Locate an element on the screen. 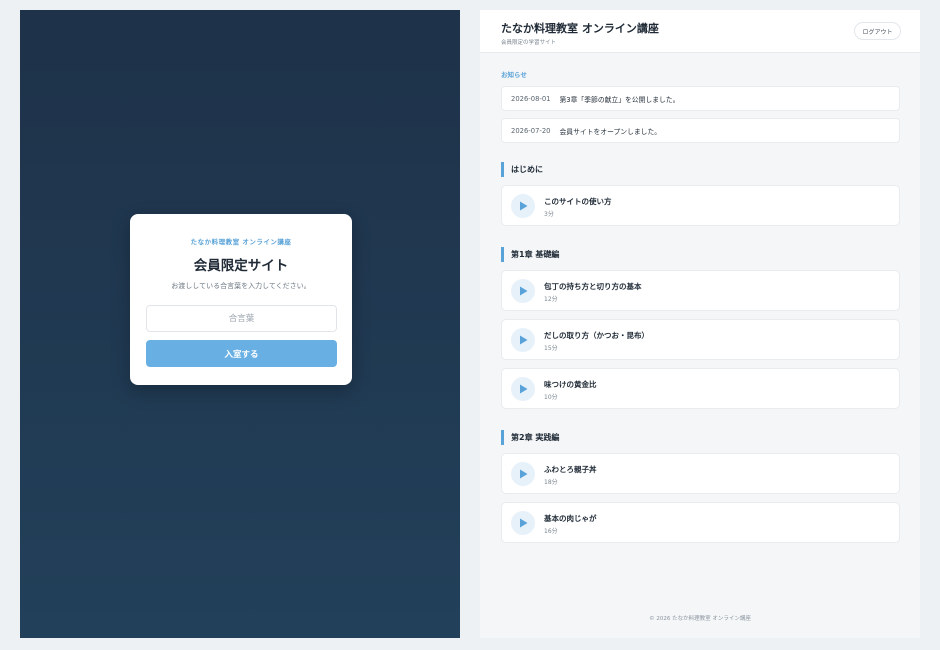 The height and width of the screenshot is (650, 940). site-header: たなか料理教室 オンライン講座 会員限定の学習サイト ログアウト is located at coordinates (700, 31).